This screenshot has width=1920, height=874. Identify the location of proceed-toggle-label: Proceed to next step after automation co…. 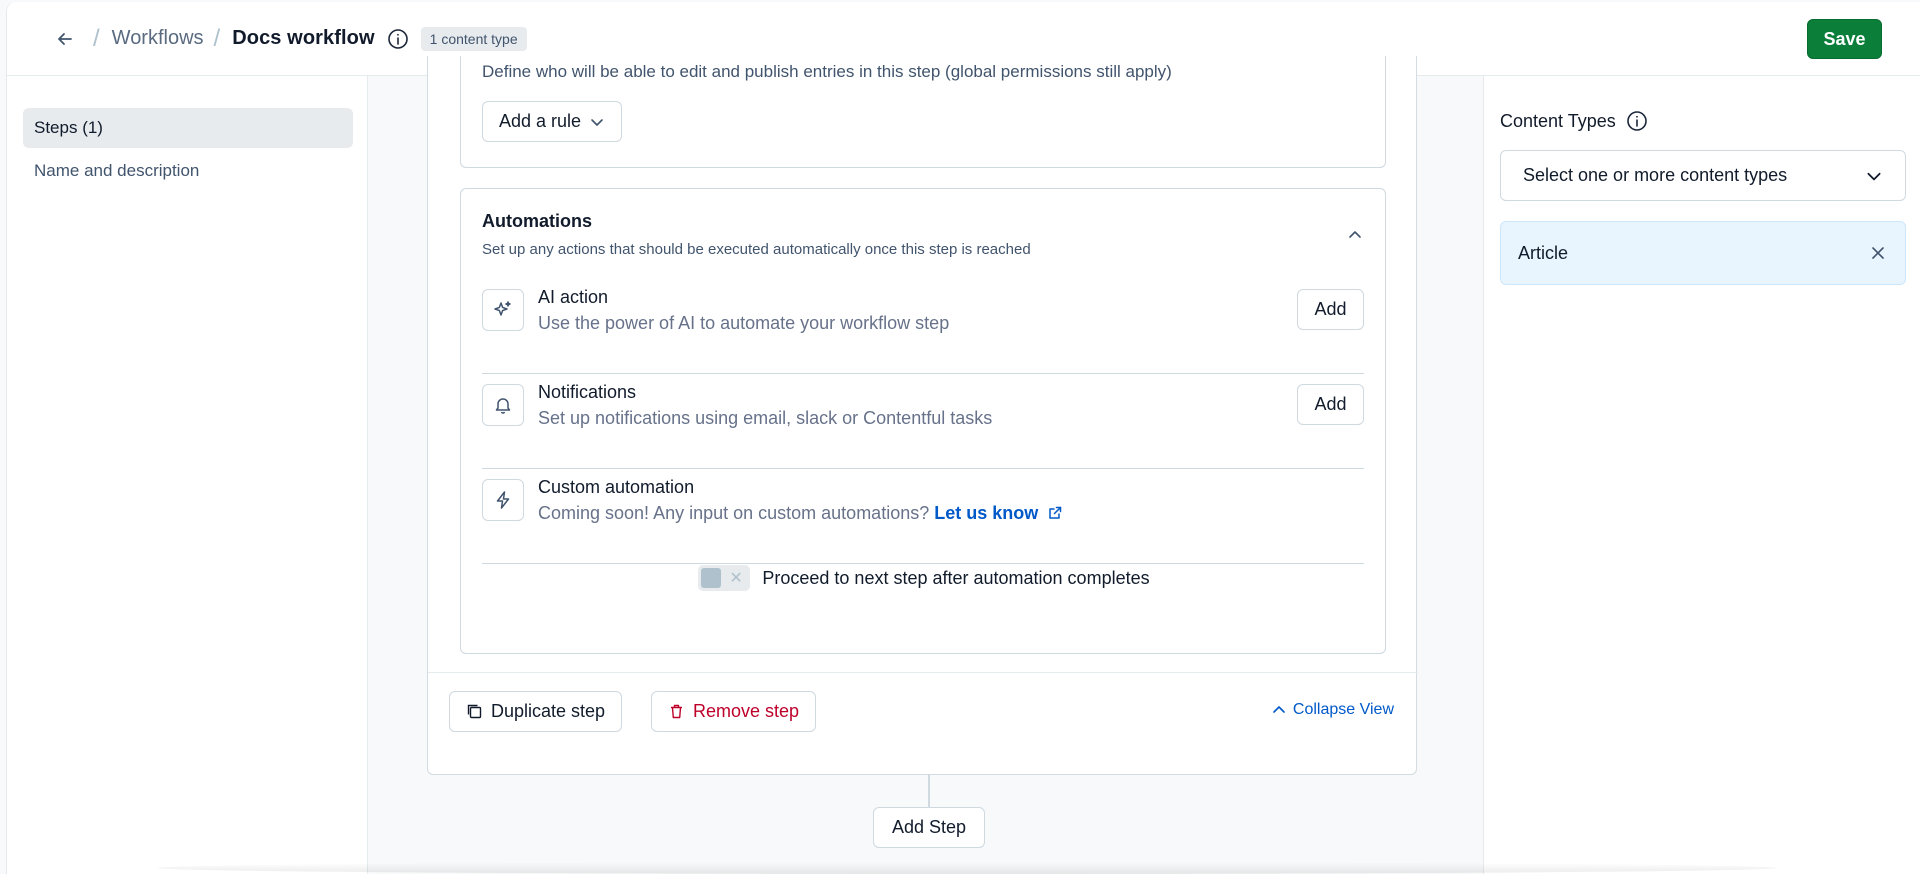
(956, 577).